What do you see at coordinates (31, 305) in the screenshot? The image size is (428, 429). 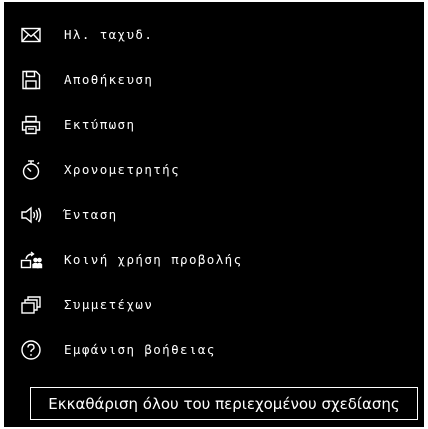 I see `participants-icon` at bounding box center [31, 305].